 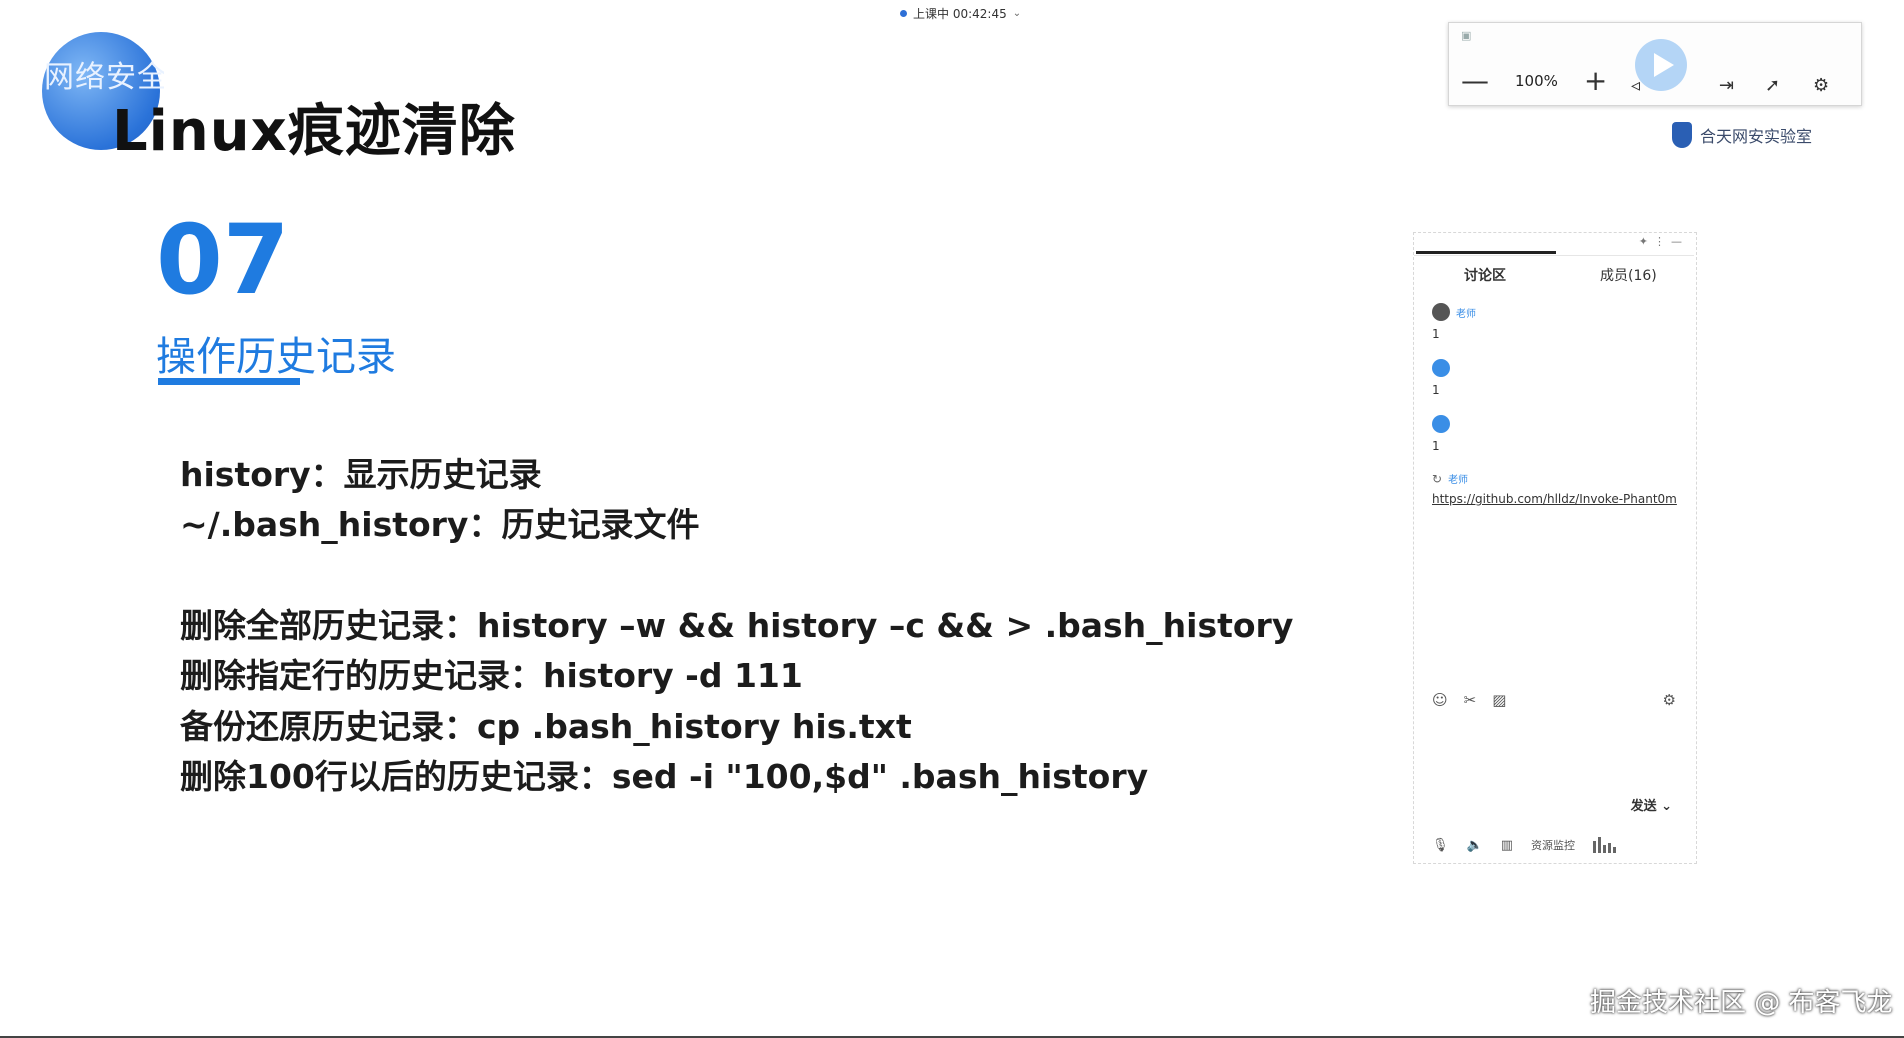 I want to click on class-status-text: 上课中 00:42:45, so click(x=960, y=13).